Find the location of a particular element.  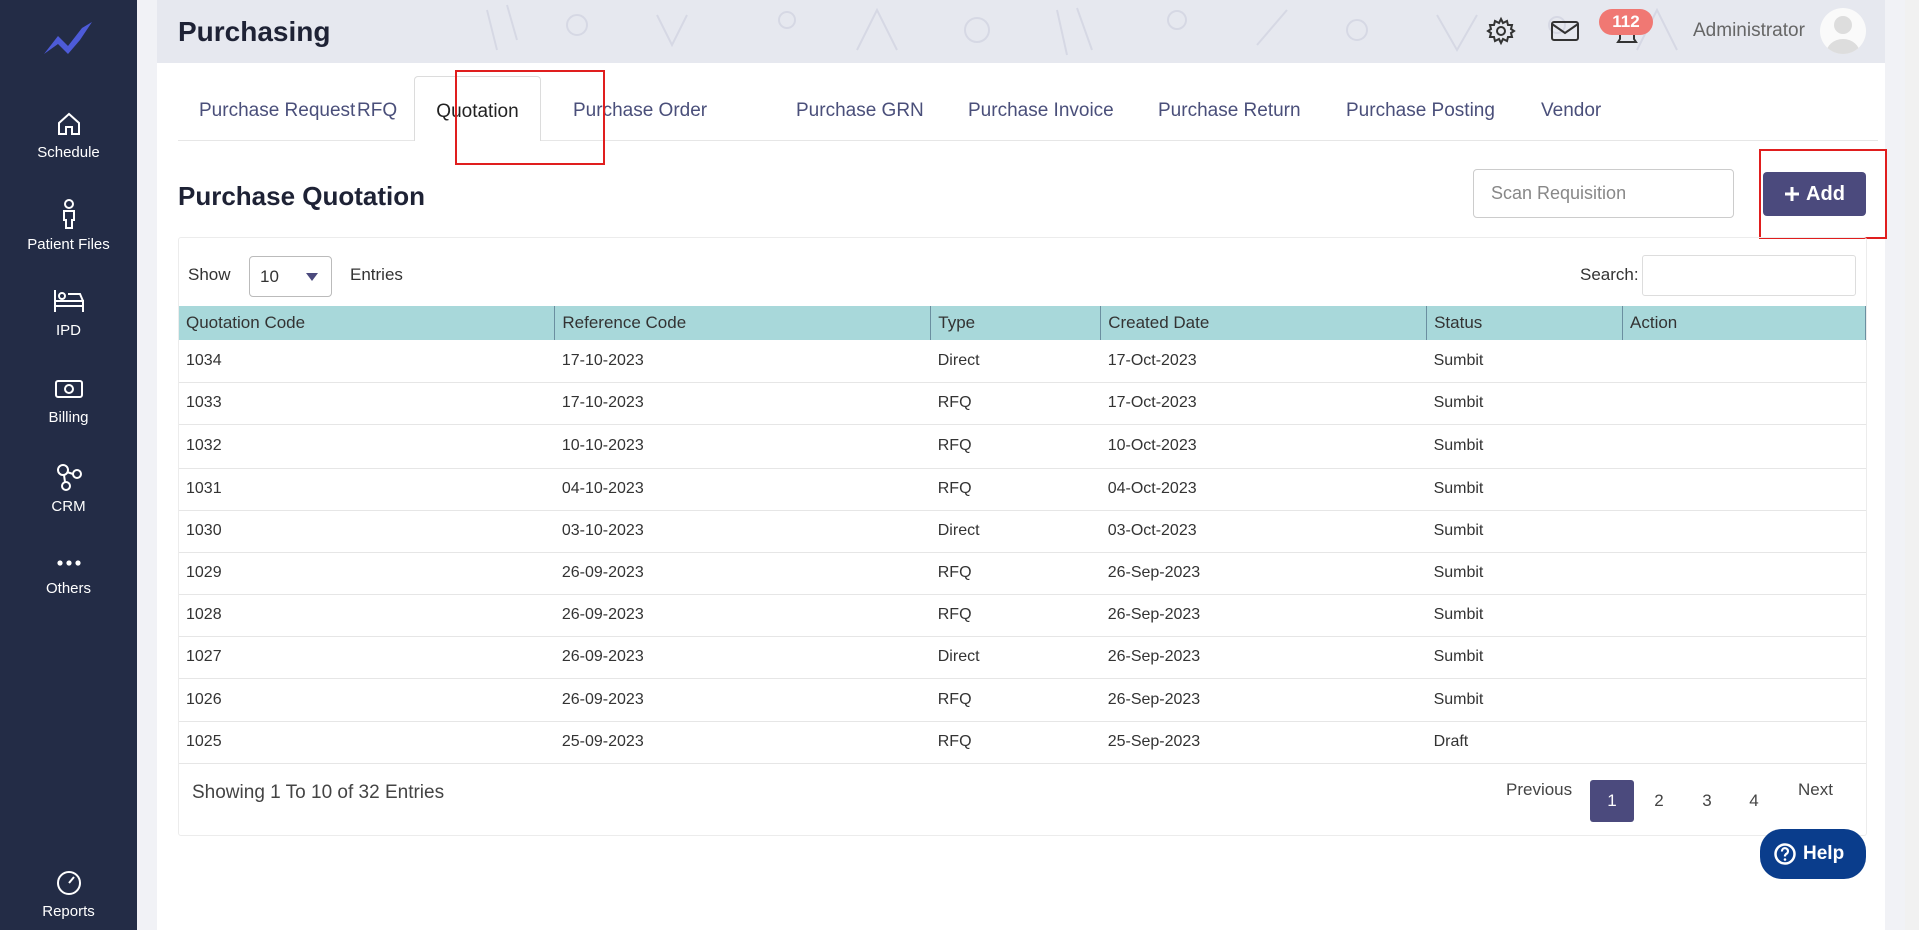

sidebar-item-label: Billing is located at coordinates (68, 417).